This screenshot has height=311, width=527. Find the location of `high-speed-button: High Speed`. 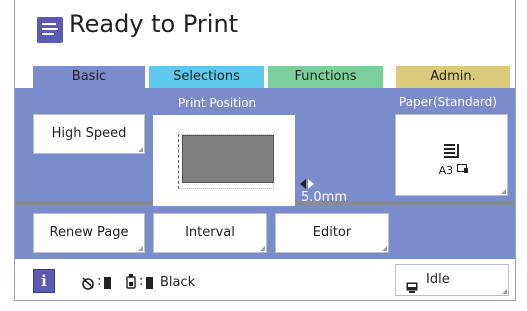

high-speed-button: High Speed is located at coordinates (89, 134).